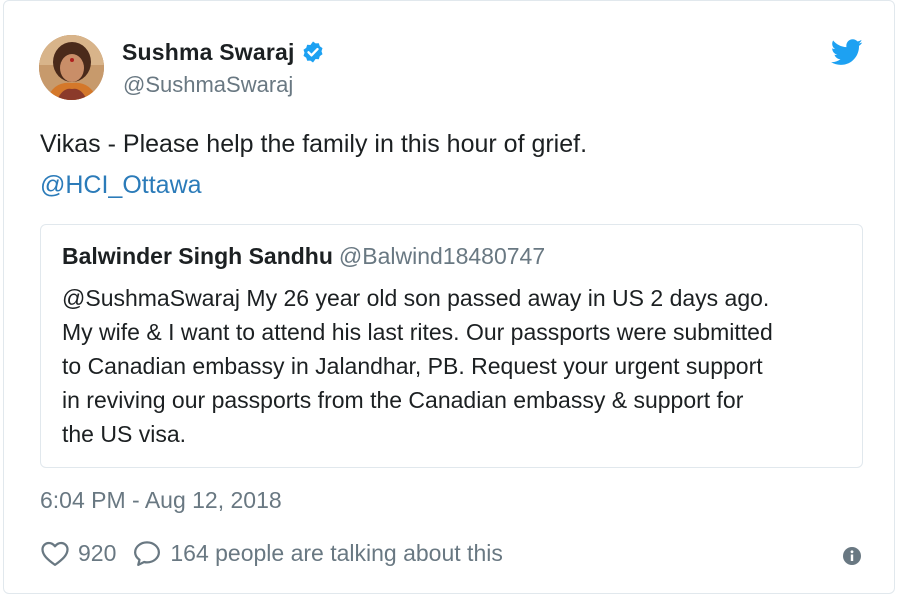 The height and width of the screenshot is (600, 900). I want to click on mention-link: @HCI_Ottawa, so click(121, 185).